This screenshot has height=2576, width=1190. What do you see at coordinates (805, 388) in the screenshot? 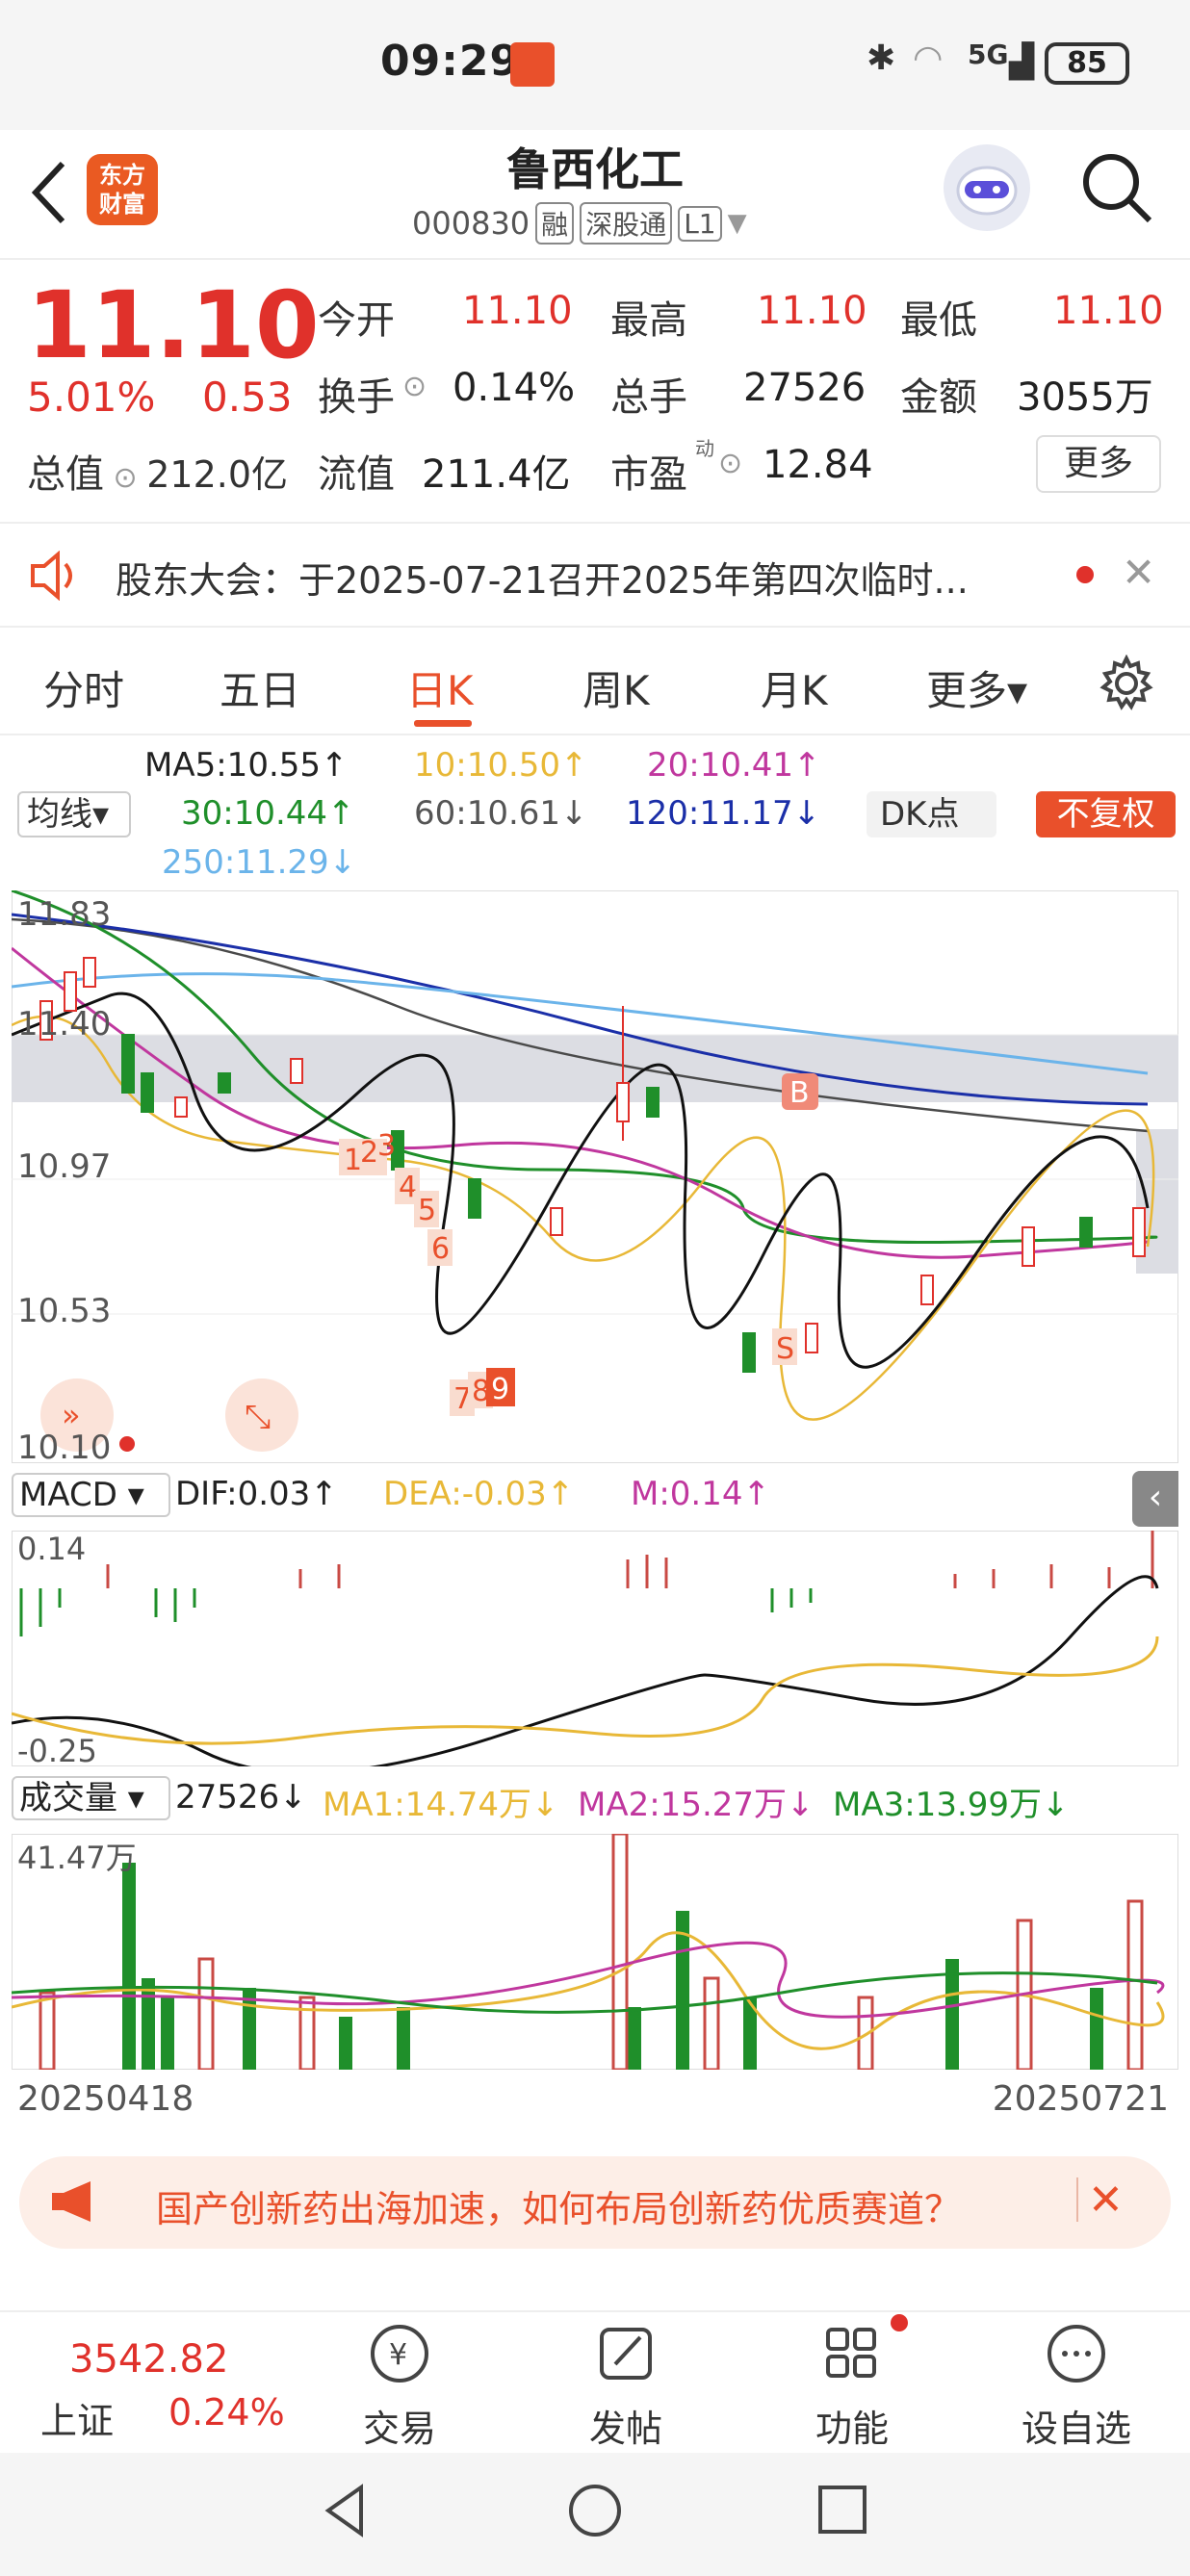
I see `volume-value: 27526` at bounding box center [805, 388].